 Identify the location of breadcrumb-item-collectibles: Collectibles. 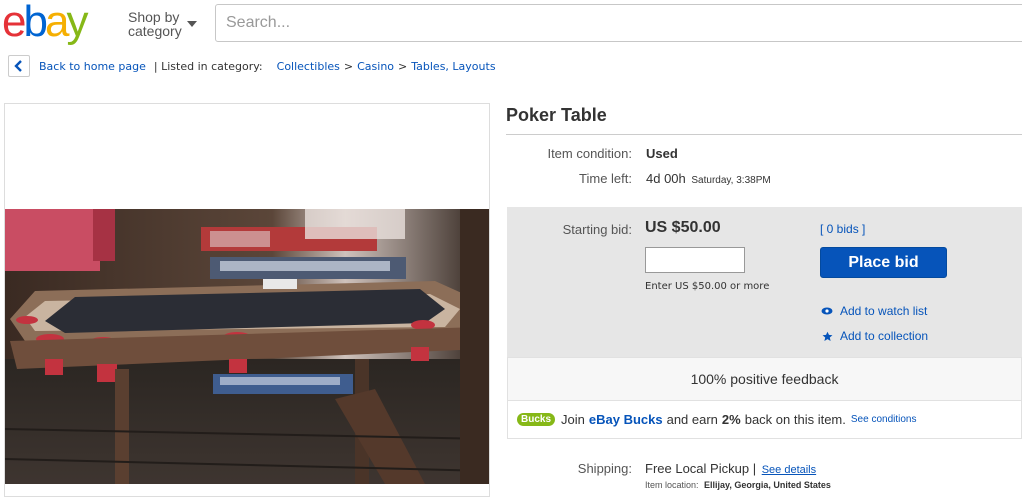
(308, 66).